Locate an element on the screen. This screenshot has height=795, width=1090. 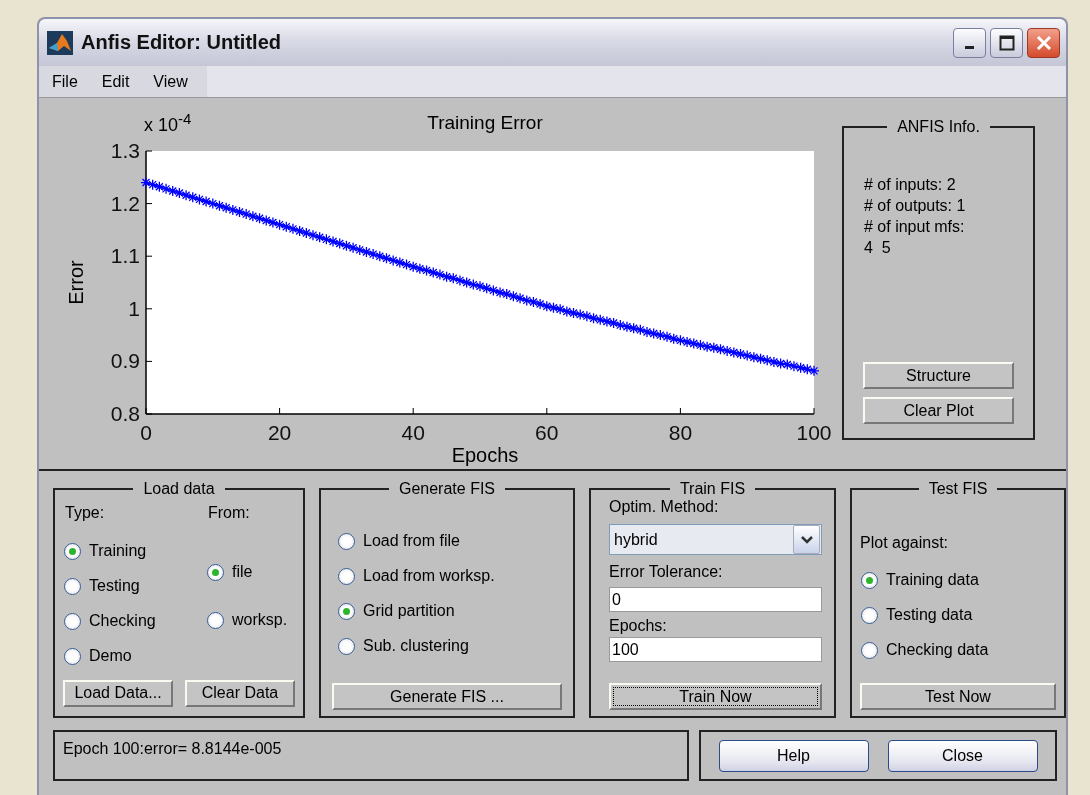
radio-button: worksp. is located at coordinates (250, 620).